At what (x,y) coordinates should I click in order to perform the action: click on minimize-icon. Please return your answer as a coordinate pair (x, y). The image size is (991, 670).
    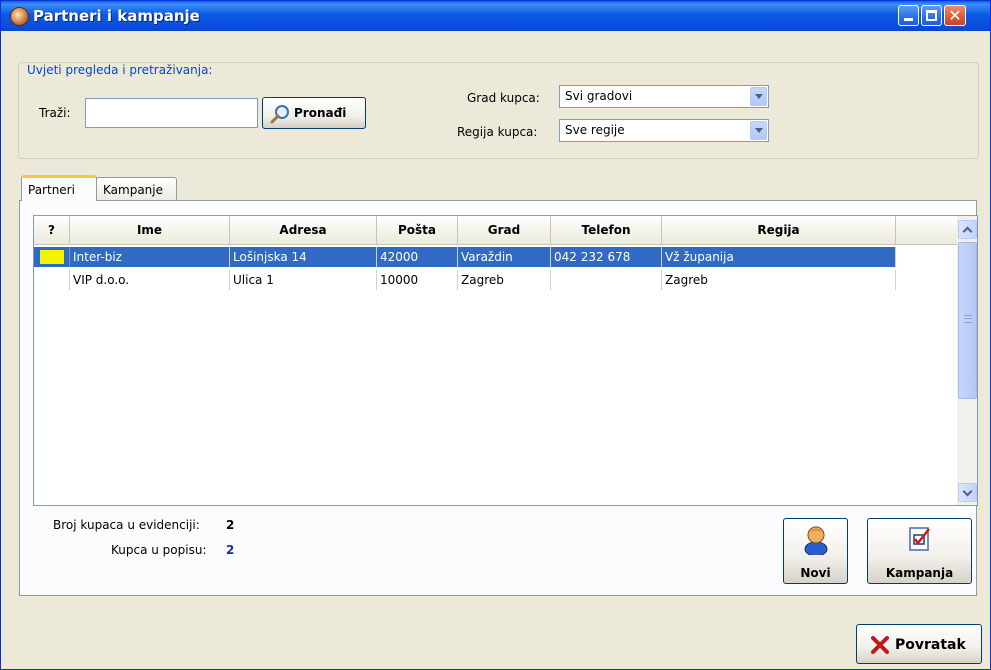
    Looking at the image, I should click on (908, 19).